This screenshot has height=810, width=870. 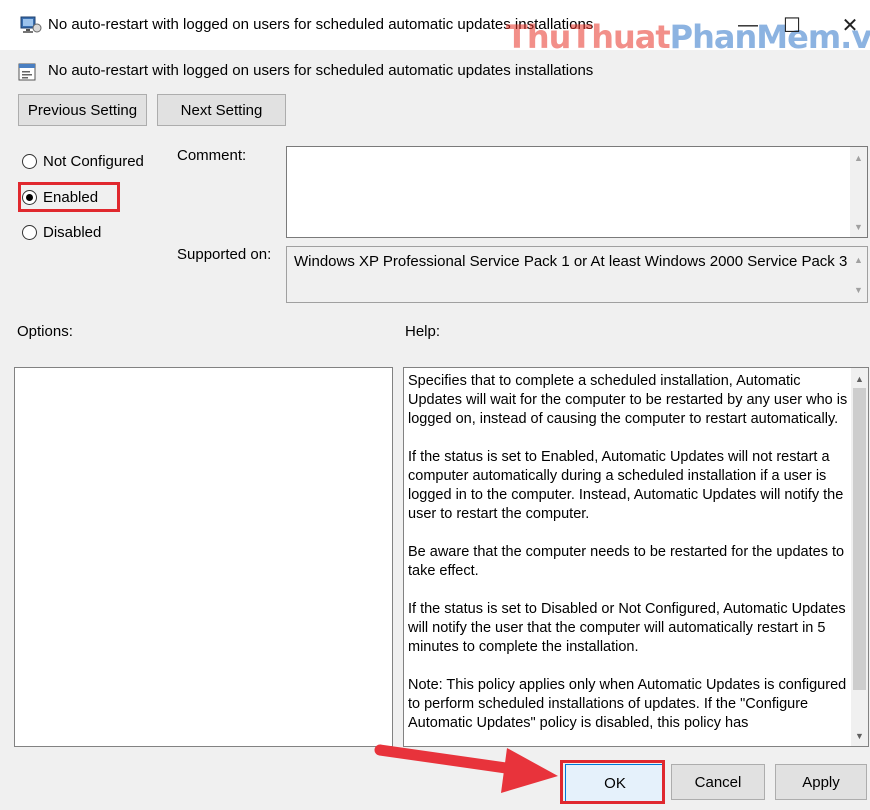 I want to click on ok-highlight-box, so click(x=612, y=782).